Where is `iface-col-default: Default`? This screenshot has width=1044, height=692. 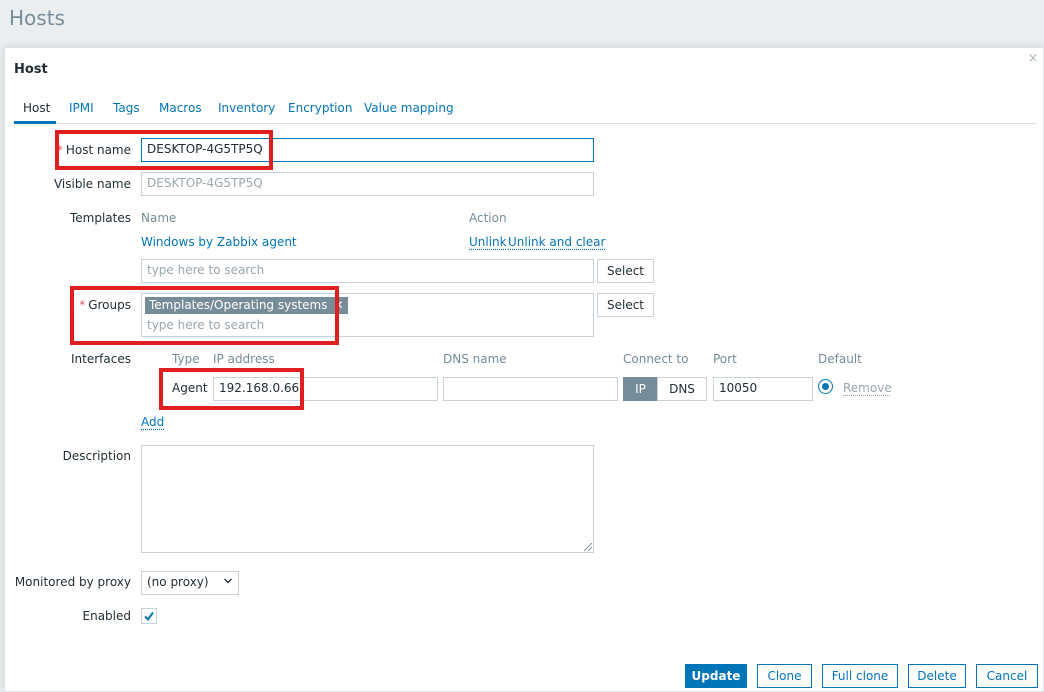 iface-col-default: Default is located at coordinates (840, 359).